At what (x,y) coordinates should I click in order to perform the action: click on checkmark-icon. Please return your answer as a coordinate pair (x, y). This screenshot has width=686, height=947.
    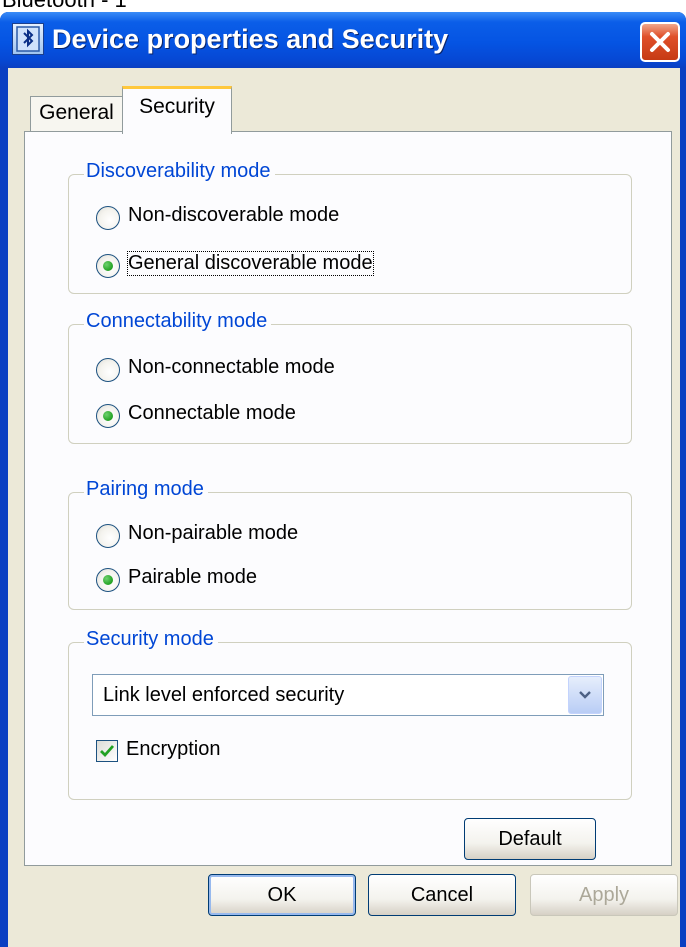
    Looking at the image, I should click on (107, 751).